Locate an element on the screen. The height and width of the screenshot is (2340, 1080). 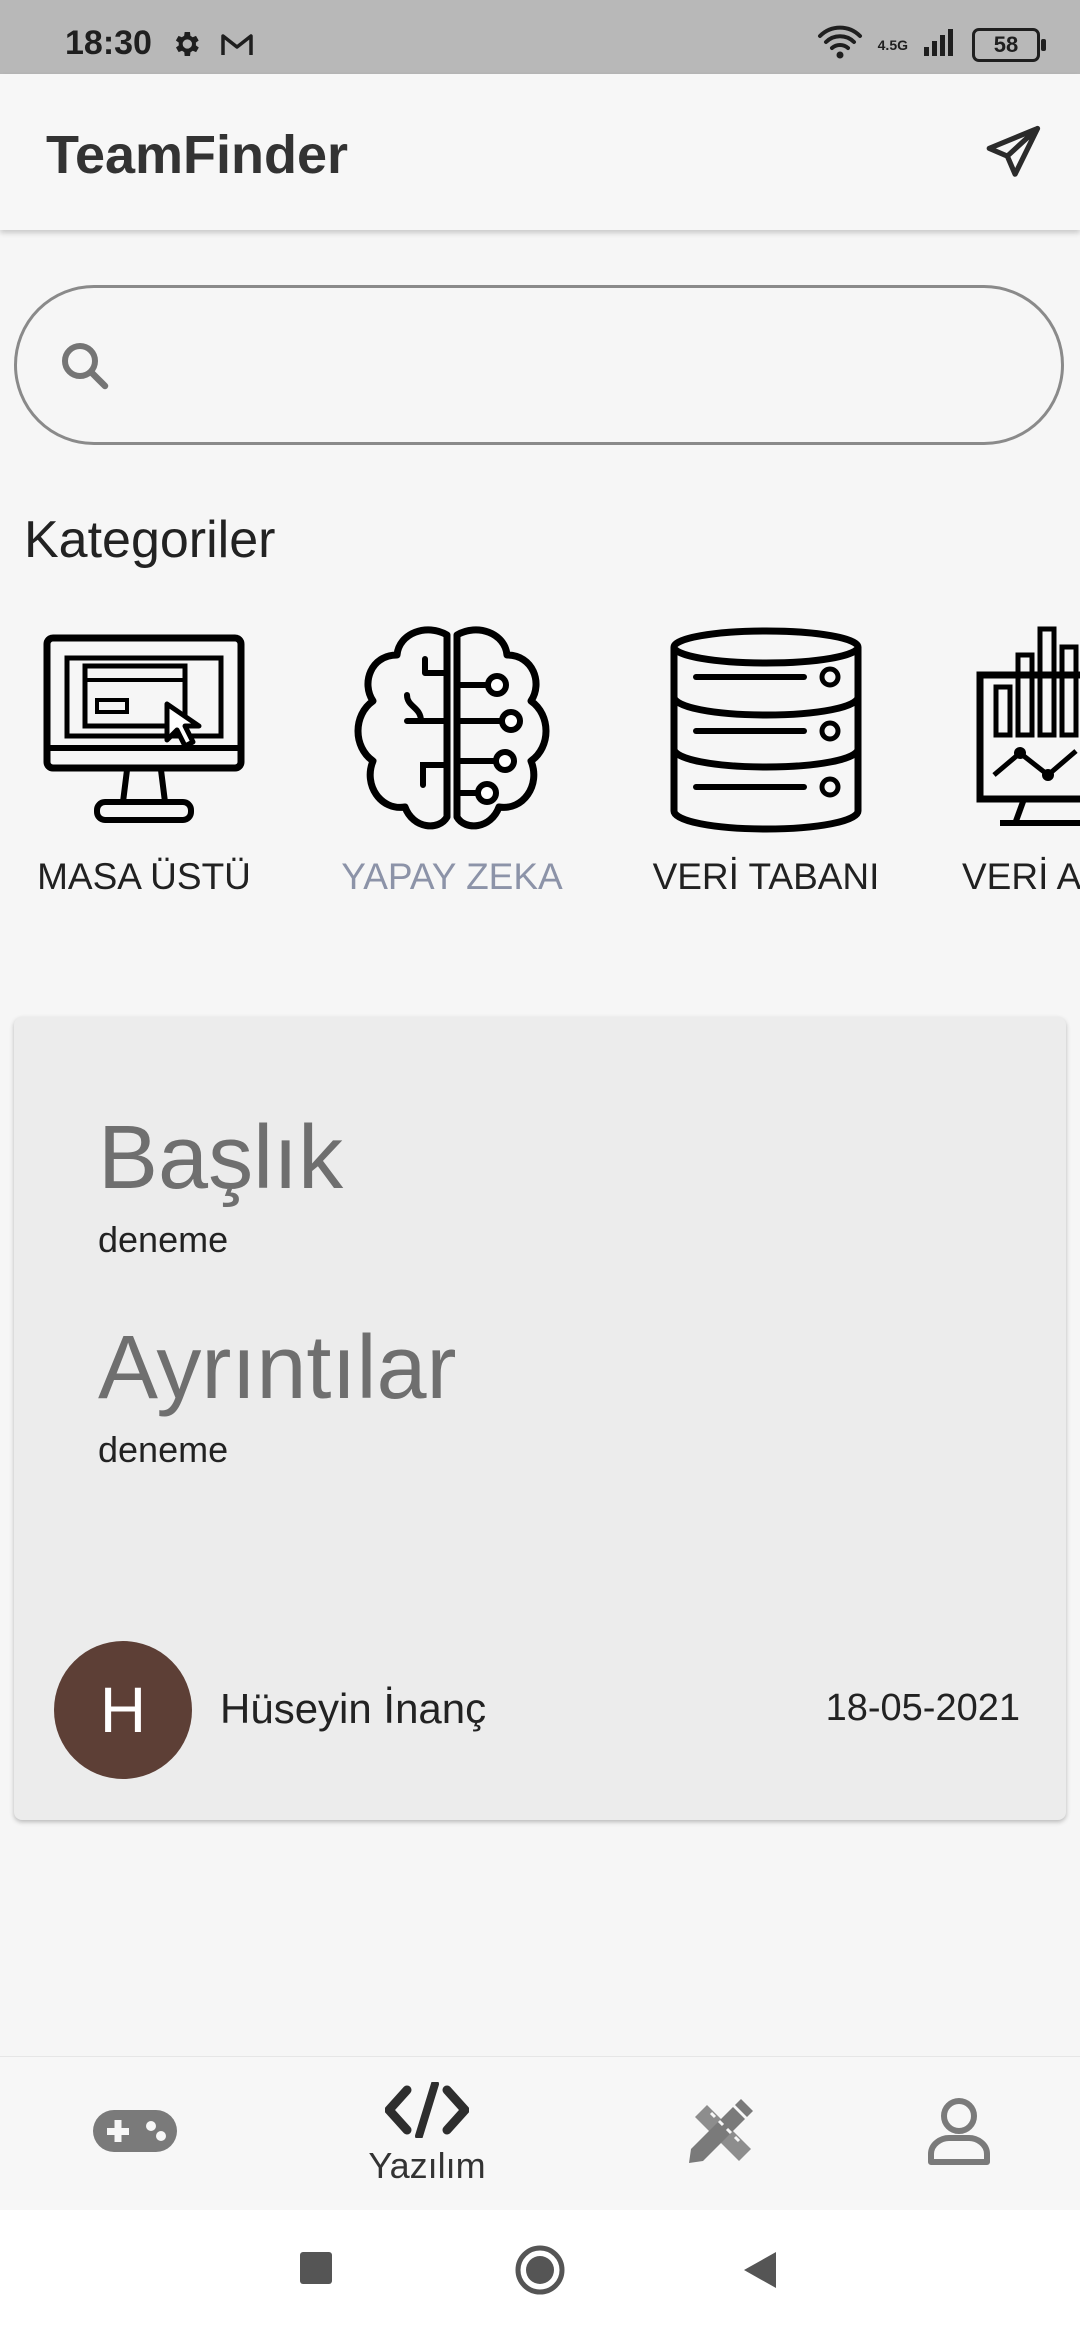
wifi-icon is located at coordinates (840, 44).